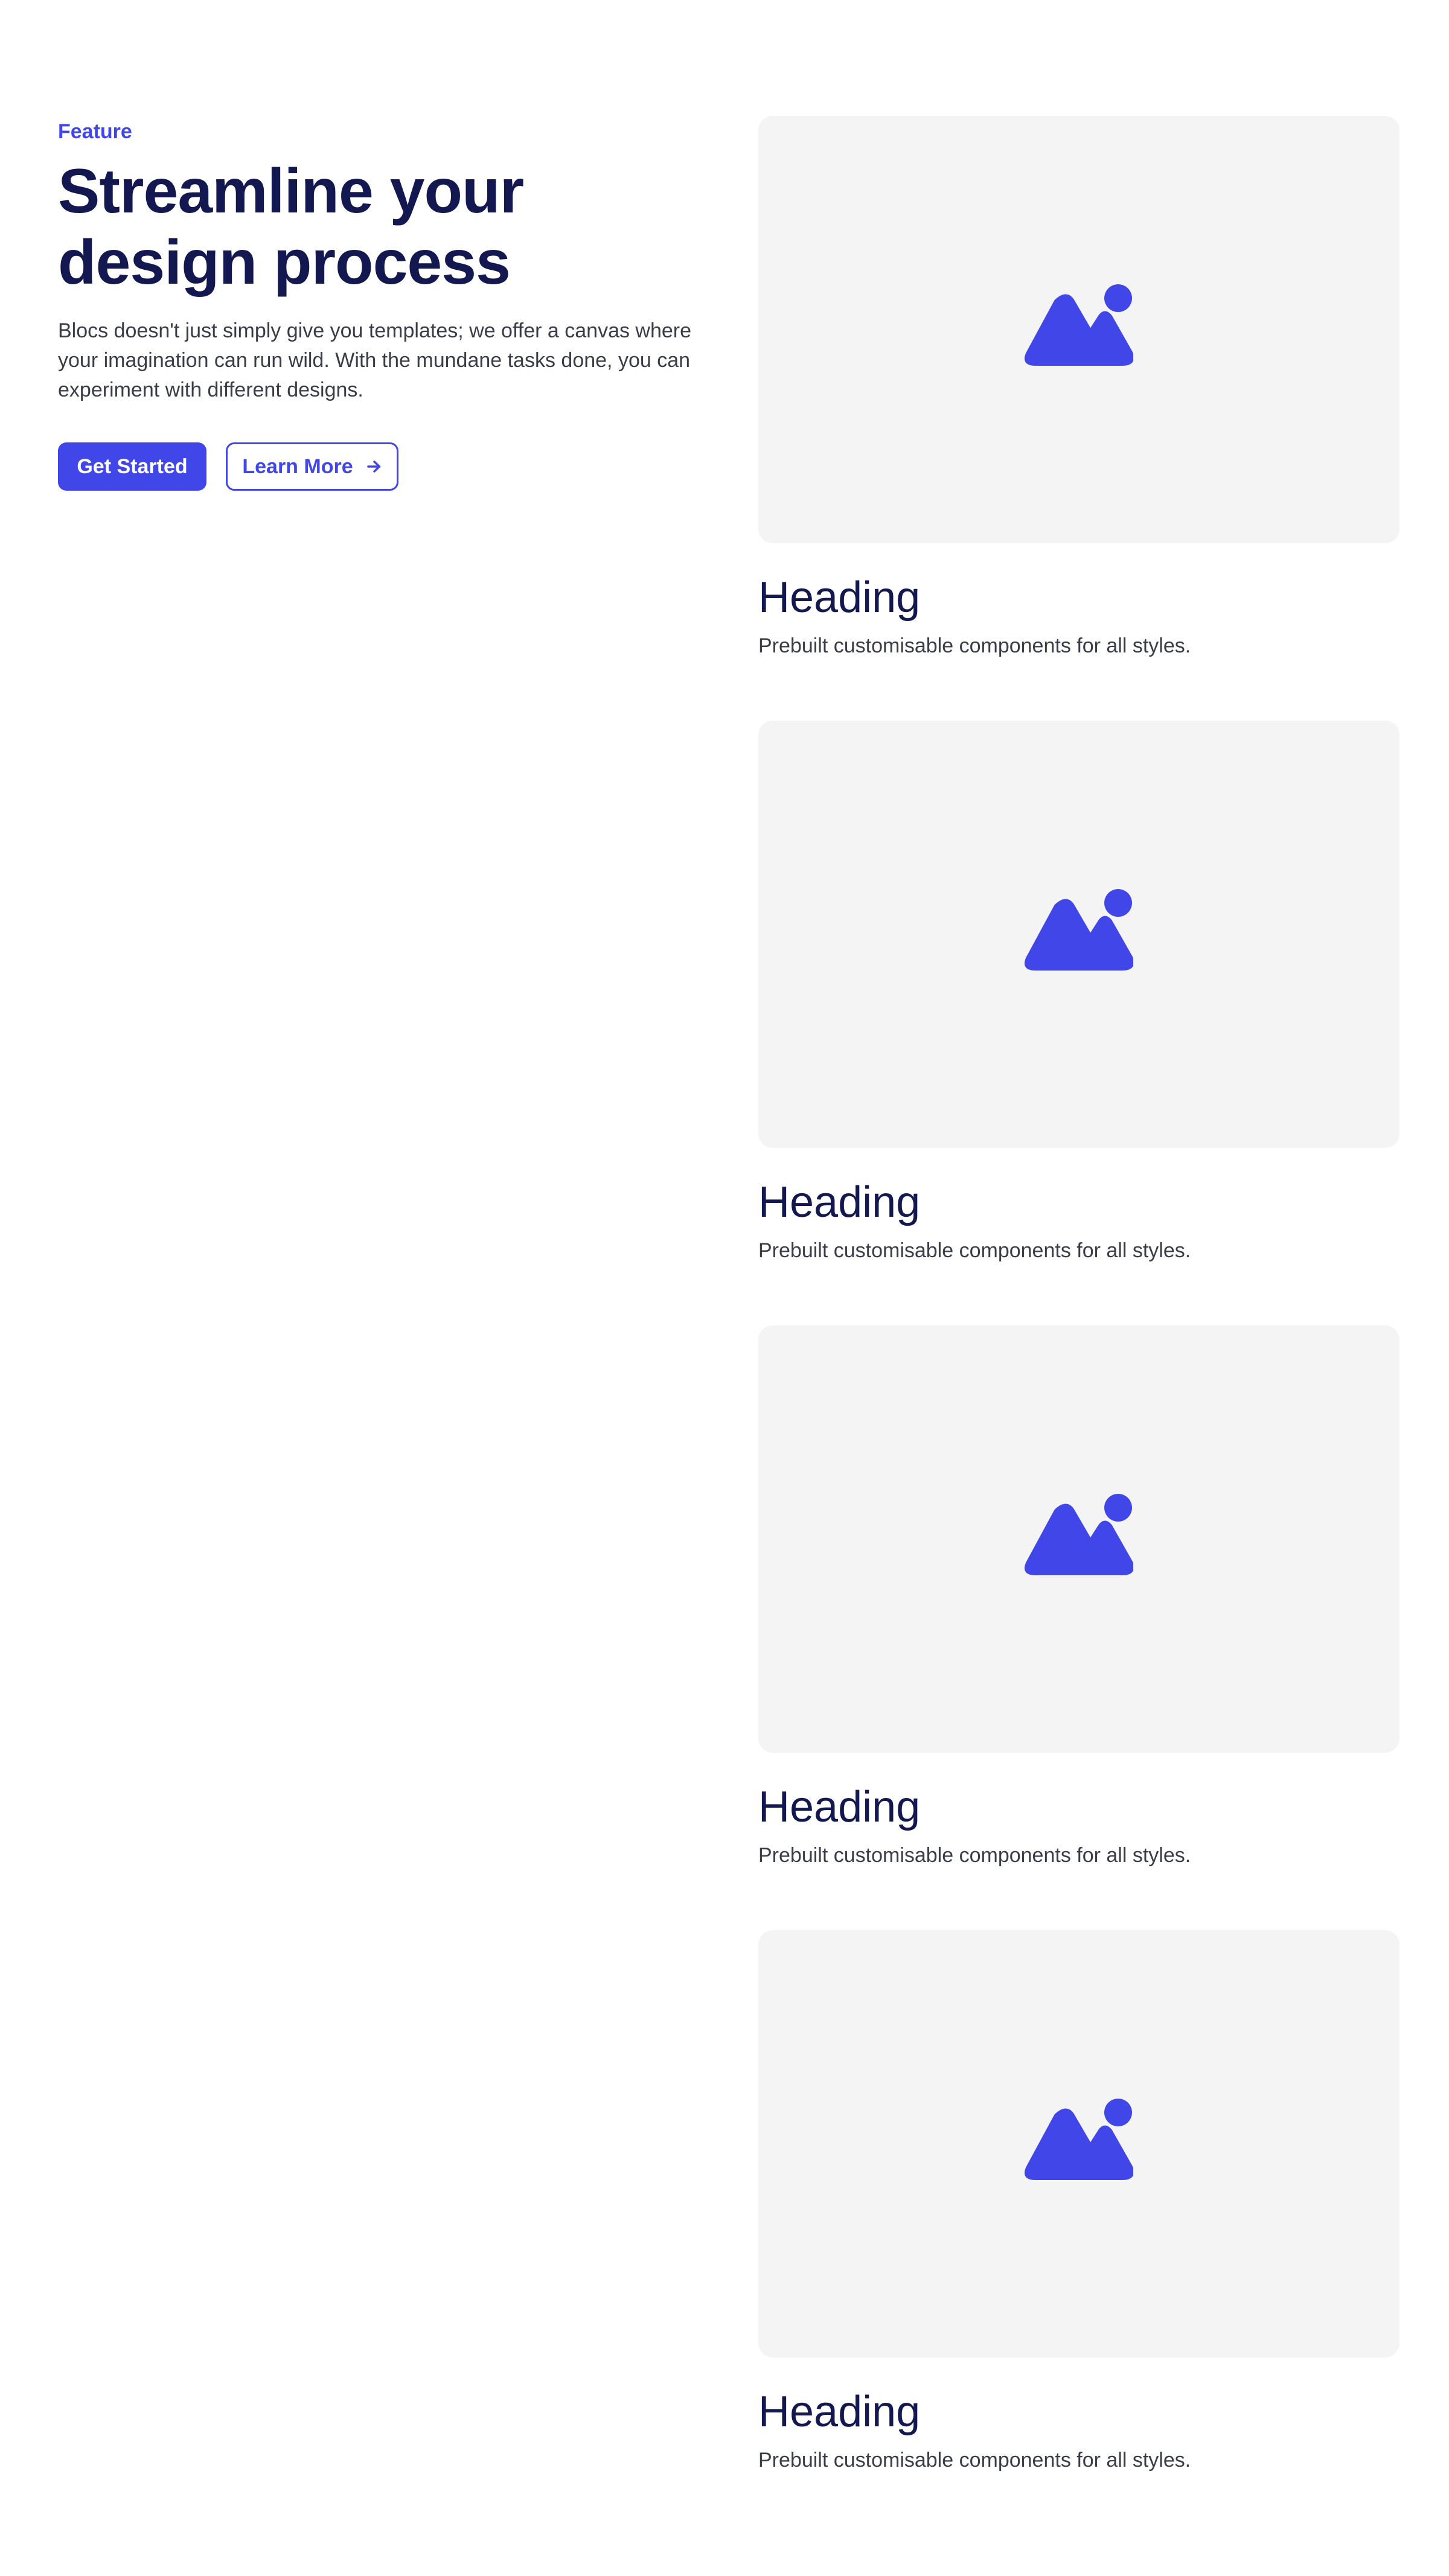 This screenshot has width=1449, height=2576. Describe the element at coordinates (132, 466) in the screenshot. I see `get-started-button: Get Started` at that location.